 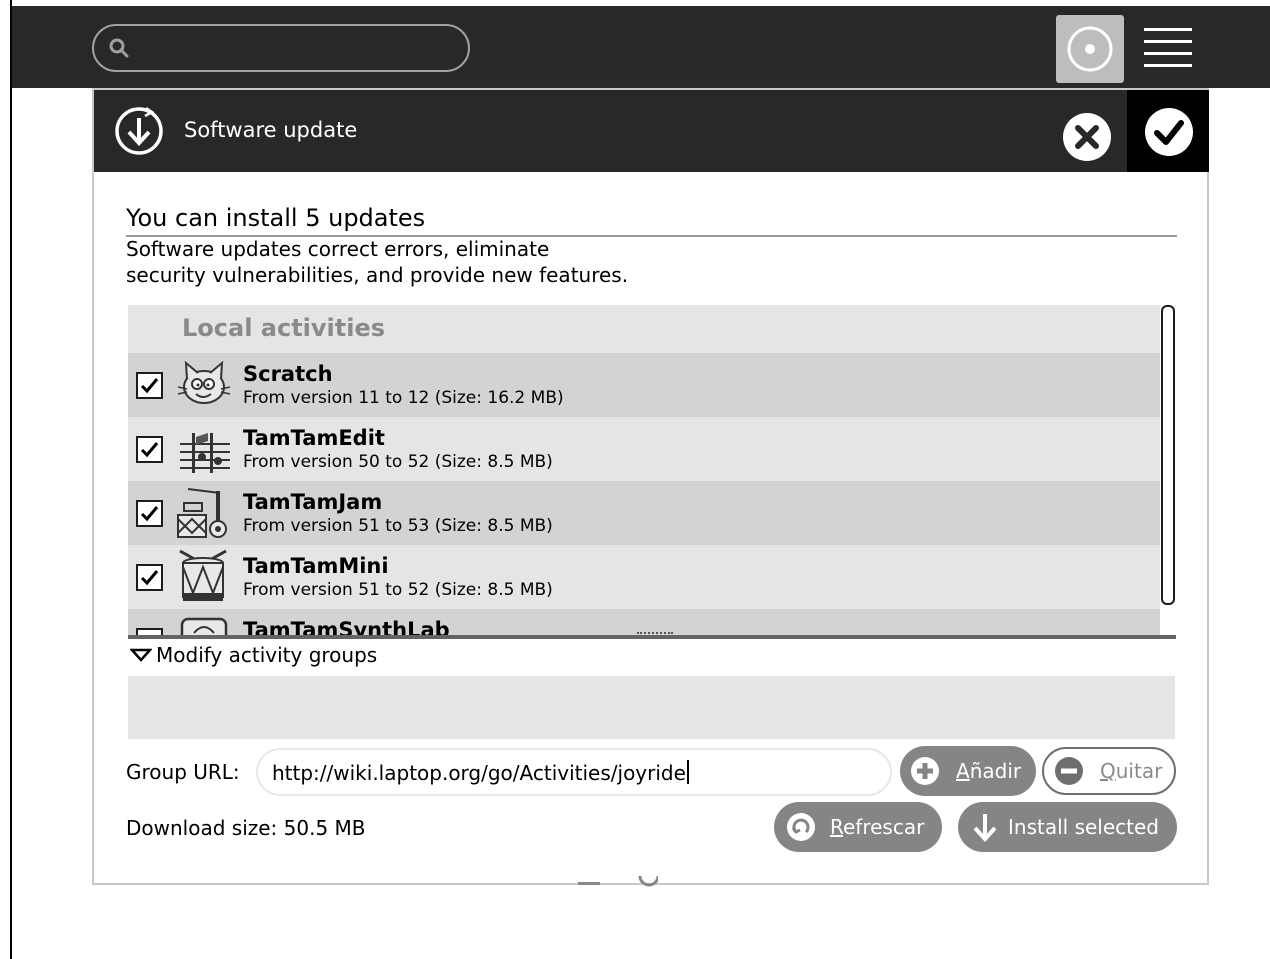 I want to click on minus-icon, so click(x=1069, y=771).